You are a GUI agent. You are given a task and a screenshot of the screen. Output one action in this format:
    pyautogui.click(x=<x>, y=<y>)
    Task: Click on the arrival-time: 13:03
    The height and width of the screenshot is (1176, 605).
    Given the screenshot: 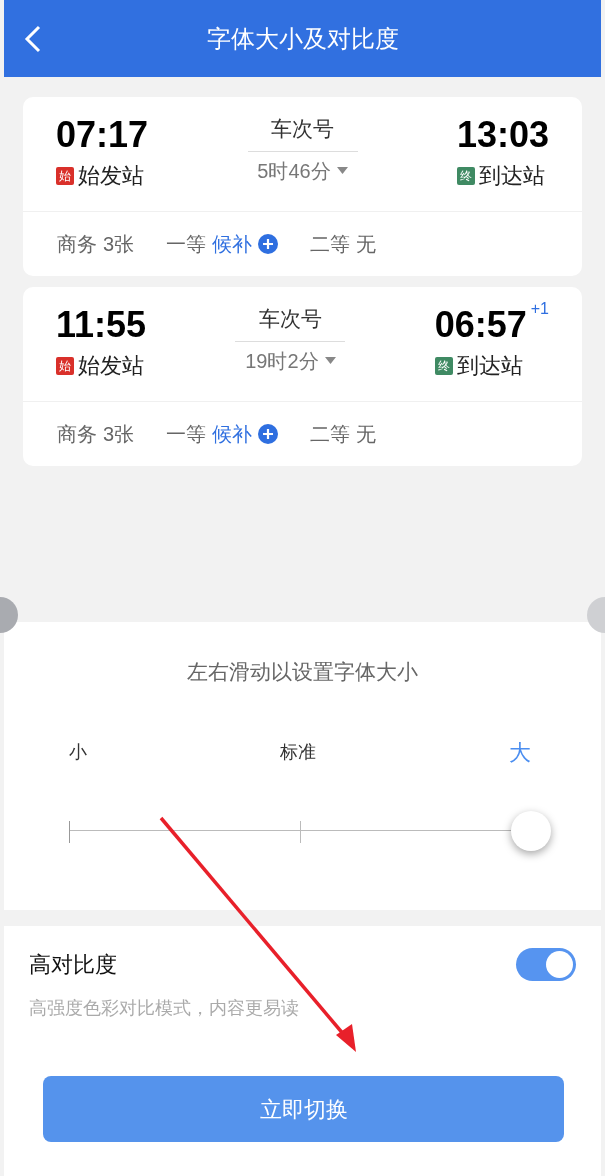 What is the action you would take?
    pyautogui.click(x=502, y=135)
    